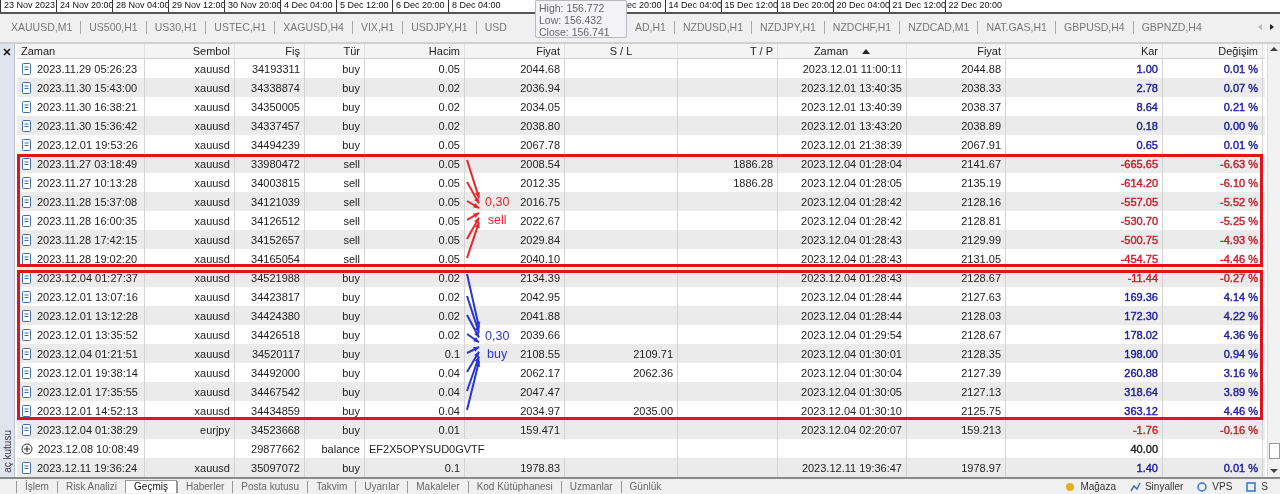  What do you see at coordinates (514, 486) in the screenshot?
I see `panel-tab: Kod Kütüphanesi` at bounding box center [514, 486].